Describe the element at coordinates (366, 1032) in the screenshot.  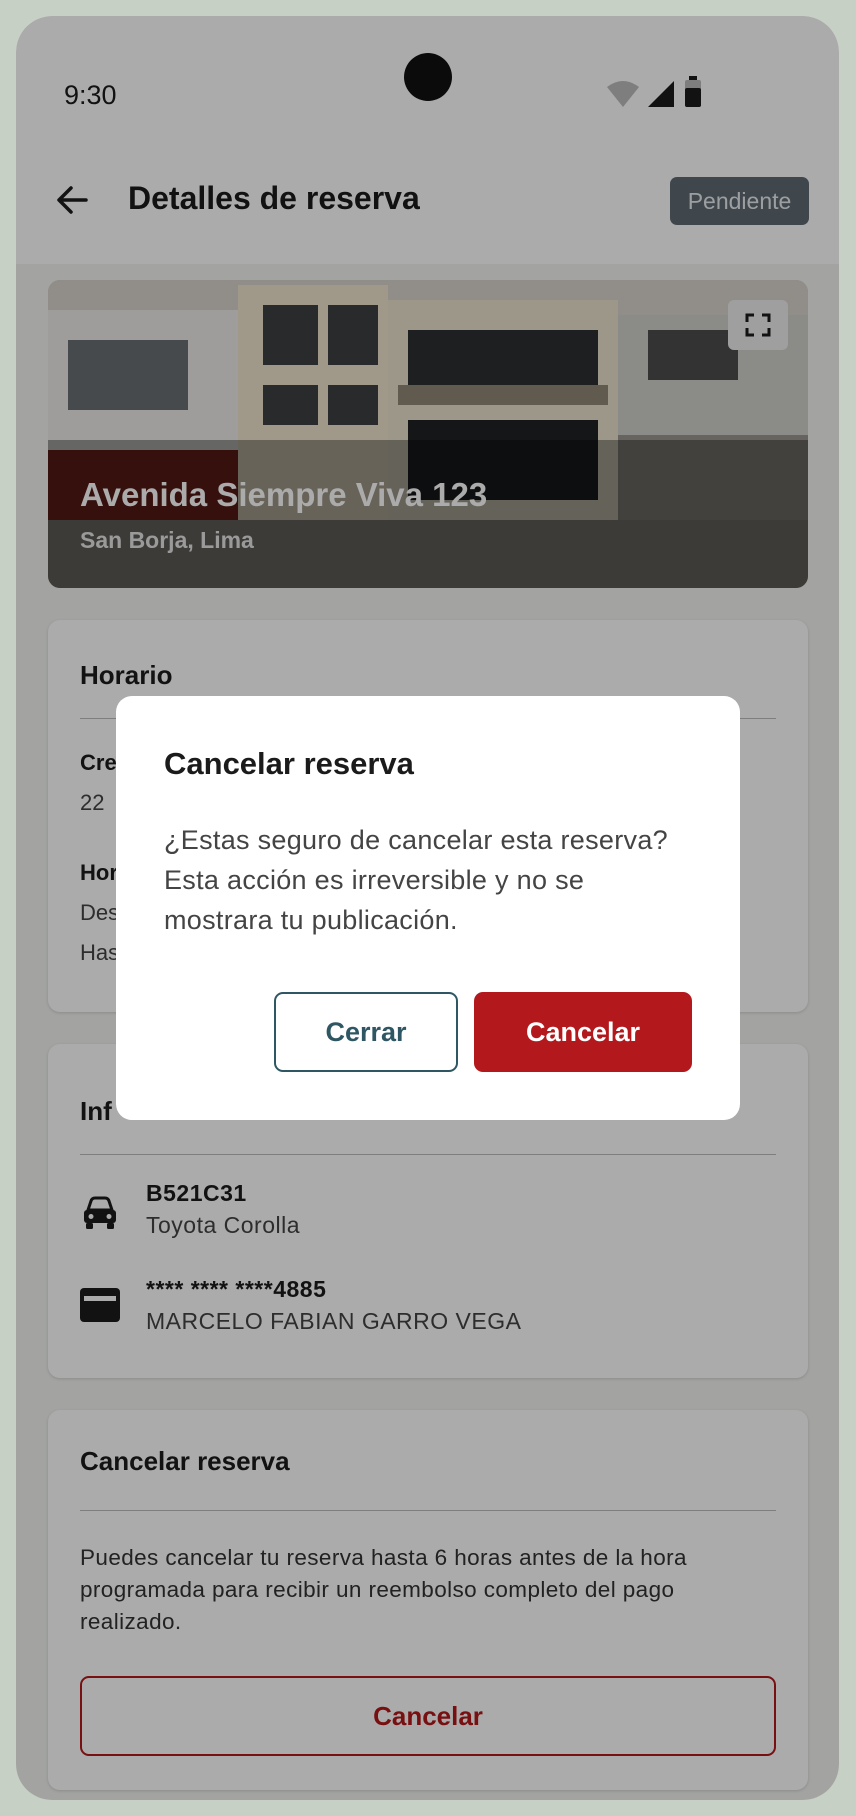
I see `dialog-close-button: Cerrar` at that location.